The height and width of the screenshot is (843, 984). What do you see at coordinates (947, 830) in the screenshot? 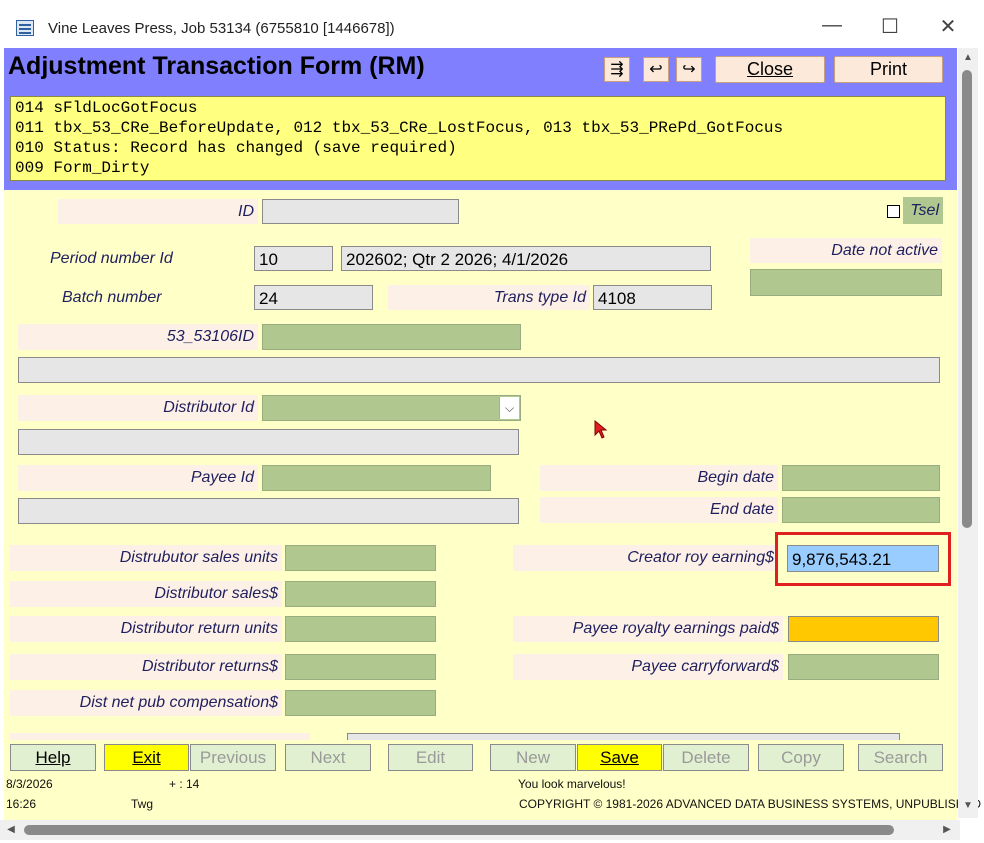
I see `scroll-right-icon: ▶` at bounding box center [947, 830].